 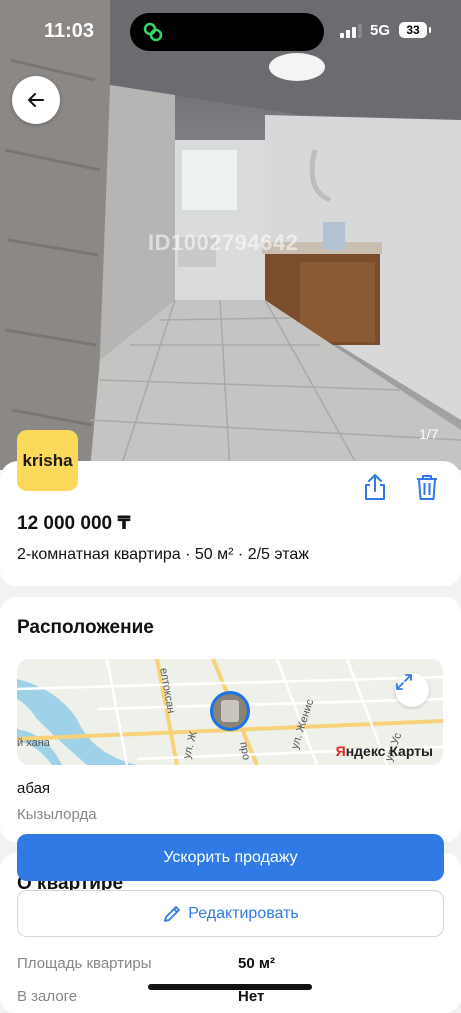 What do you see at coordinates (427, 487) in the screenshot?
I see `trash-icon` at bounding box center [427, 487].